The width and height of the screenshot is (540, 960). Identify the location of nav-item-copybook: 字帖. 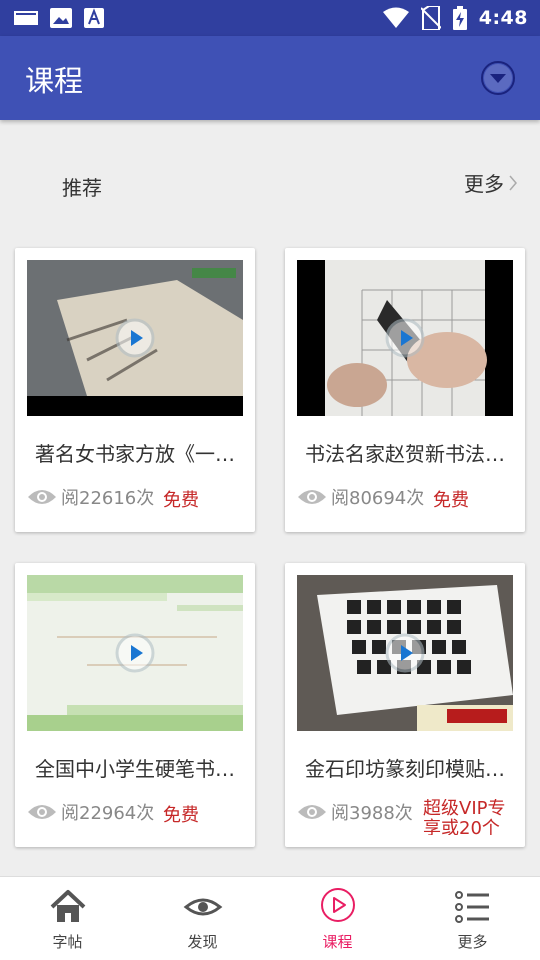
(67, 918).